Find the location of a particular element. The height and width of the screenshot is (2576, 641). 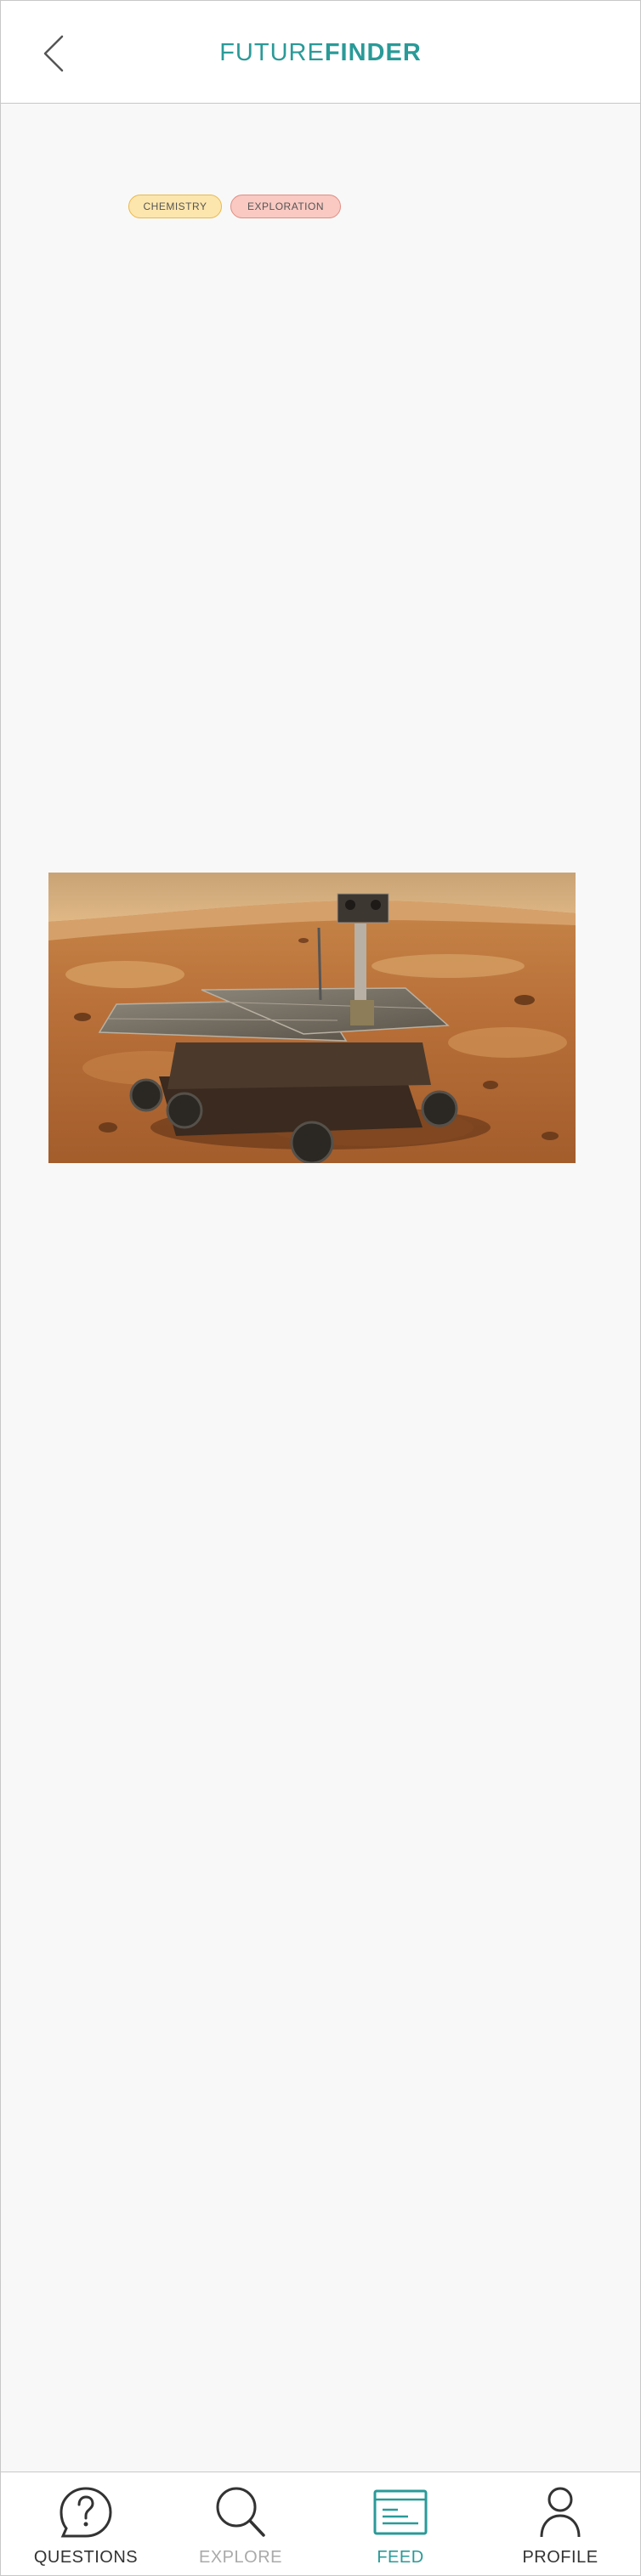

bottom-navigation: QUESTIONS EXPLORE FEED PROFILE is located at coordinates (320, 2523).